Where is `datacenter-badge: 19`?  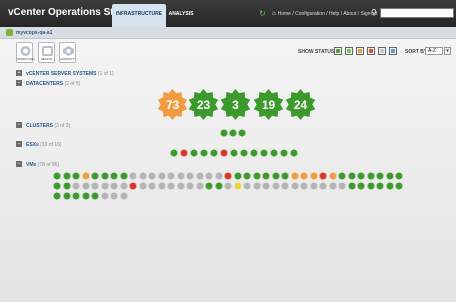
datacenter-badge: 19 is located at coordinates (268, 104).